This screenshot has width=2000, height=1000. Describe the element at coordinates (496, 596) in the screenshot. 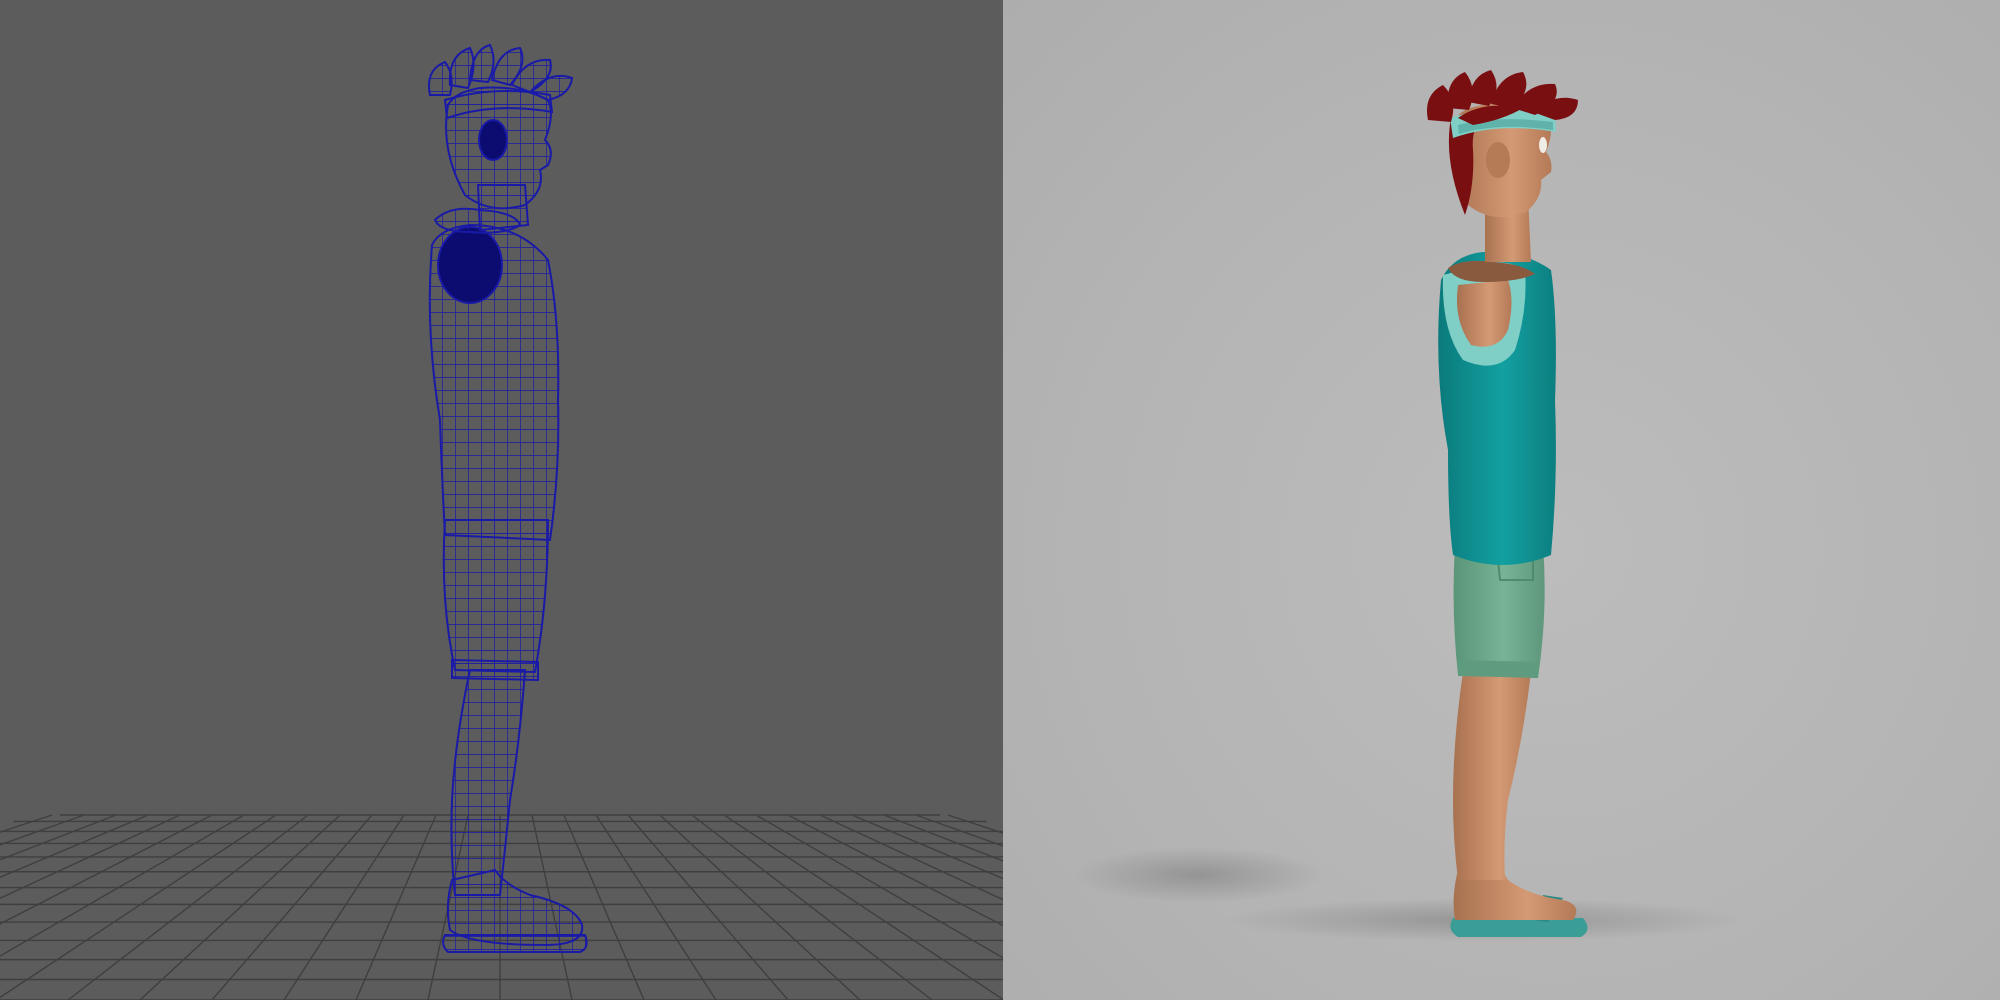

I see `wire-shorts` at that location.